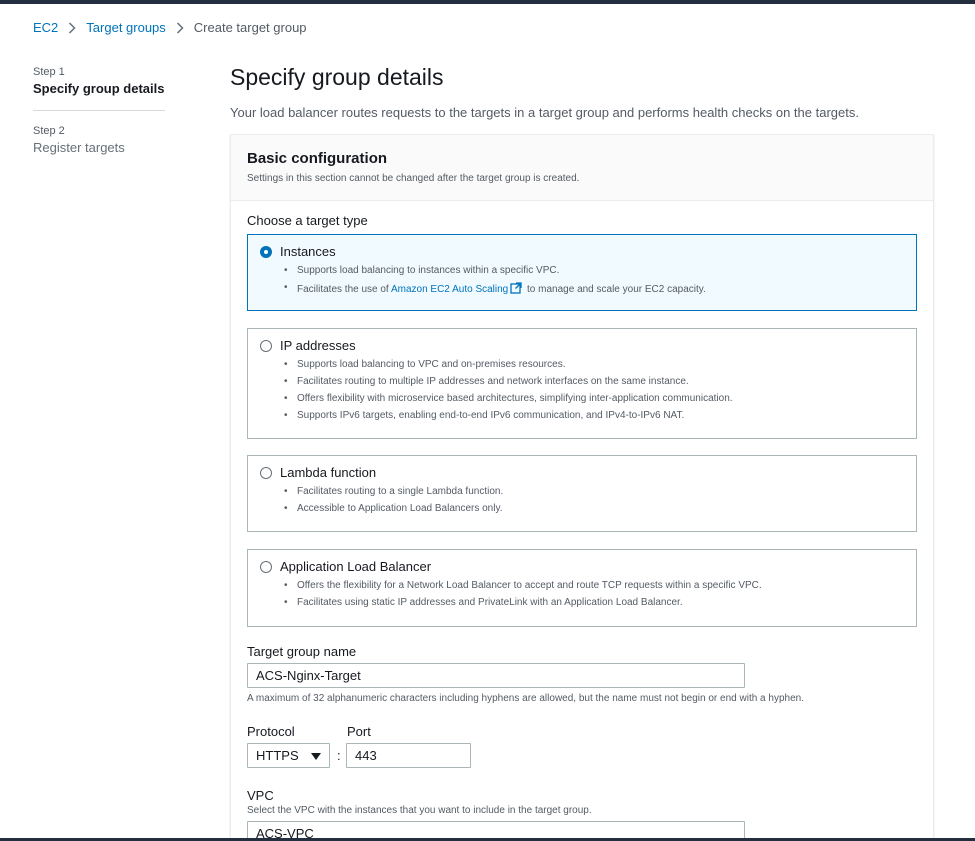  I want to click on vpc-label: VPC, so click(260, 795).